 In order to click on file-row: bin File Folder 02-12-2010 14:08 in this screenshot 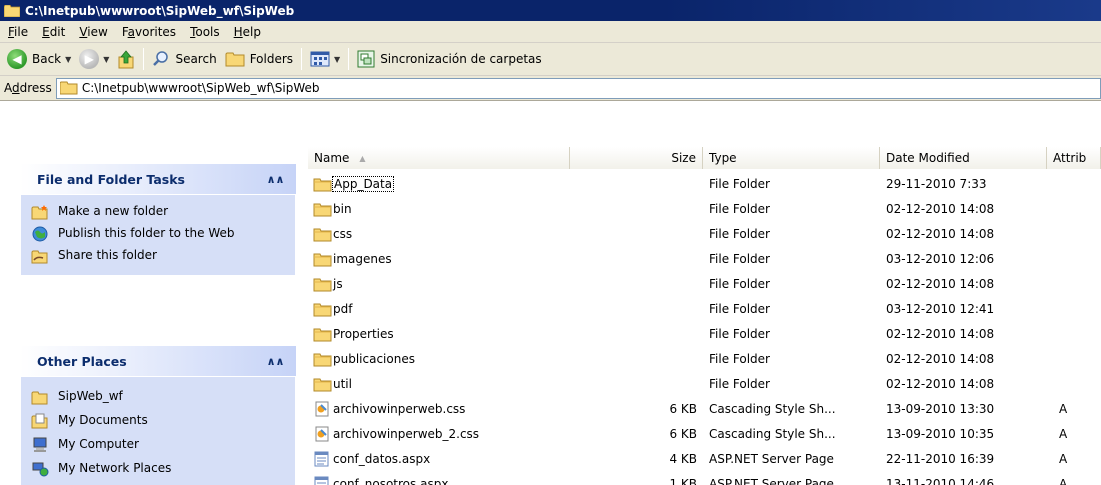, I will do `click(704, 208)`.